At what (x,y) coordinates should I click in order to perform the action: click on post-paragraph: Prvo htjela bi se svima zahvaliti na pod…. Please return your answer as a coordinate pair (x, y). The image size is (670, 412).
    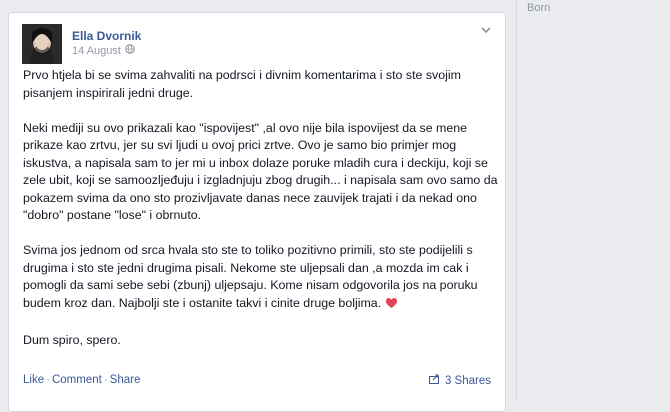
    Looking at the image, I should click on (242, 84).